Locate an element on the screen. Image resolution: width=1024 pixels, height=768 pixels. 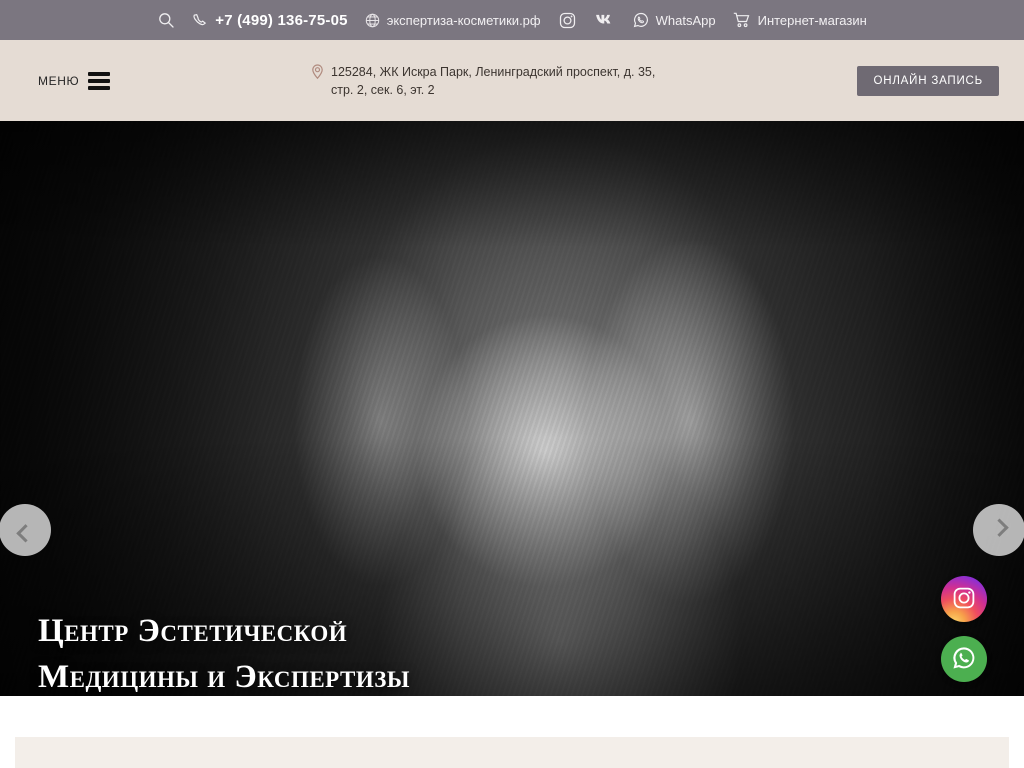
phone-handset-icon is located at coordinates (200, 20).